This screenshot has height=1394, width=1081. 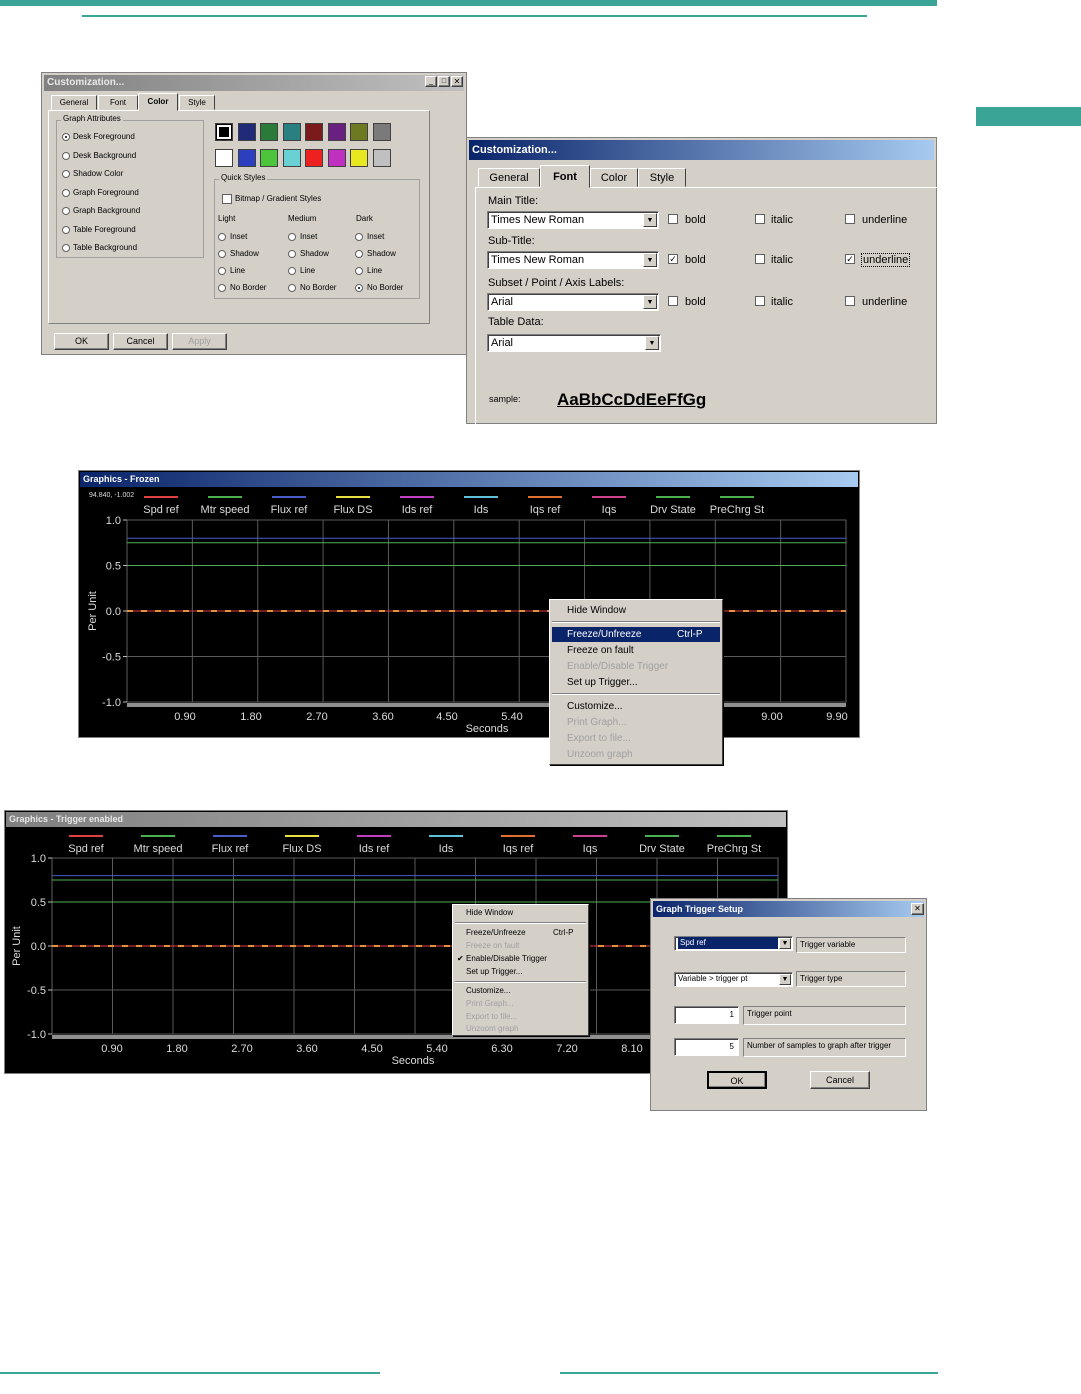 What do you see at coordinates (760, 259) in the screenshot?
I see `sub-title-italic-checkbox` at bounding box center [760, 259].